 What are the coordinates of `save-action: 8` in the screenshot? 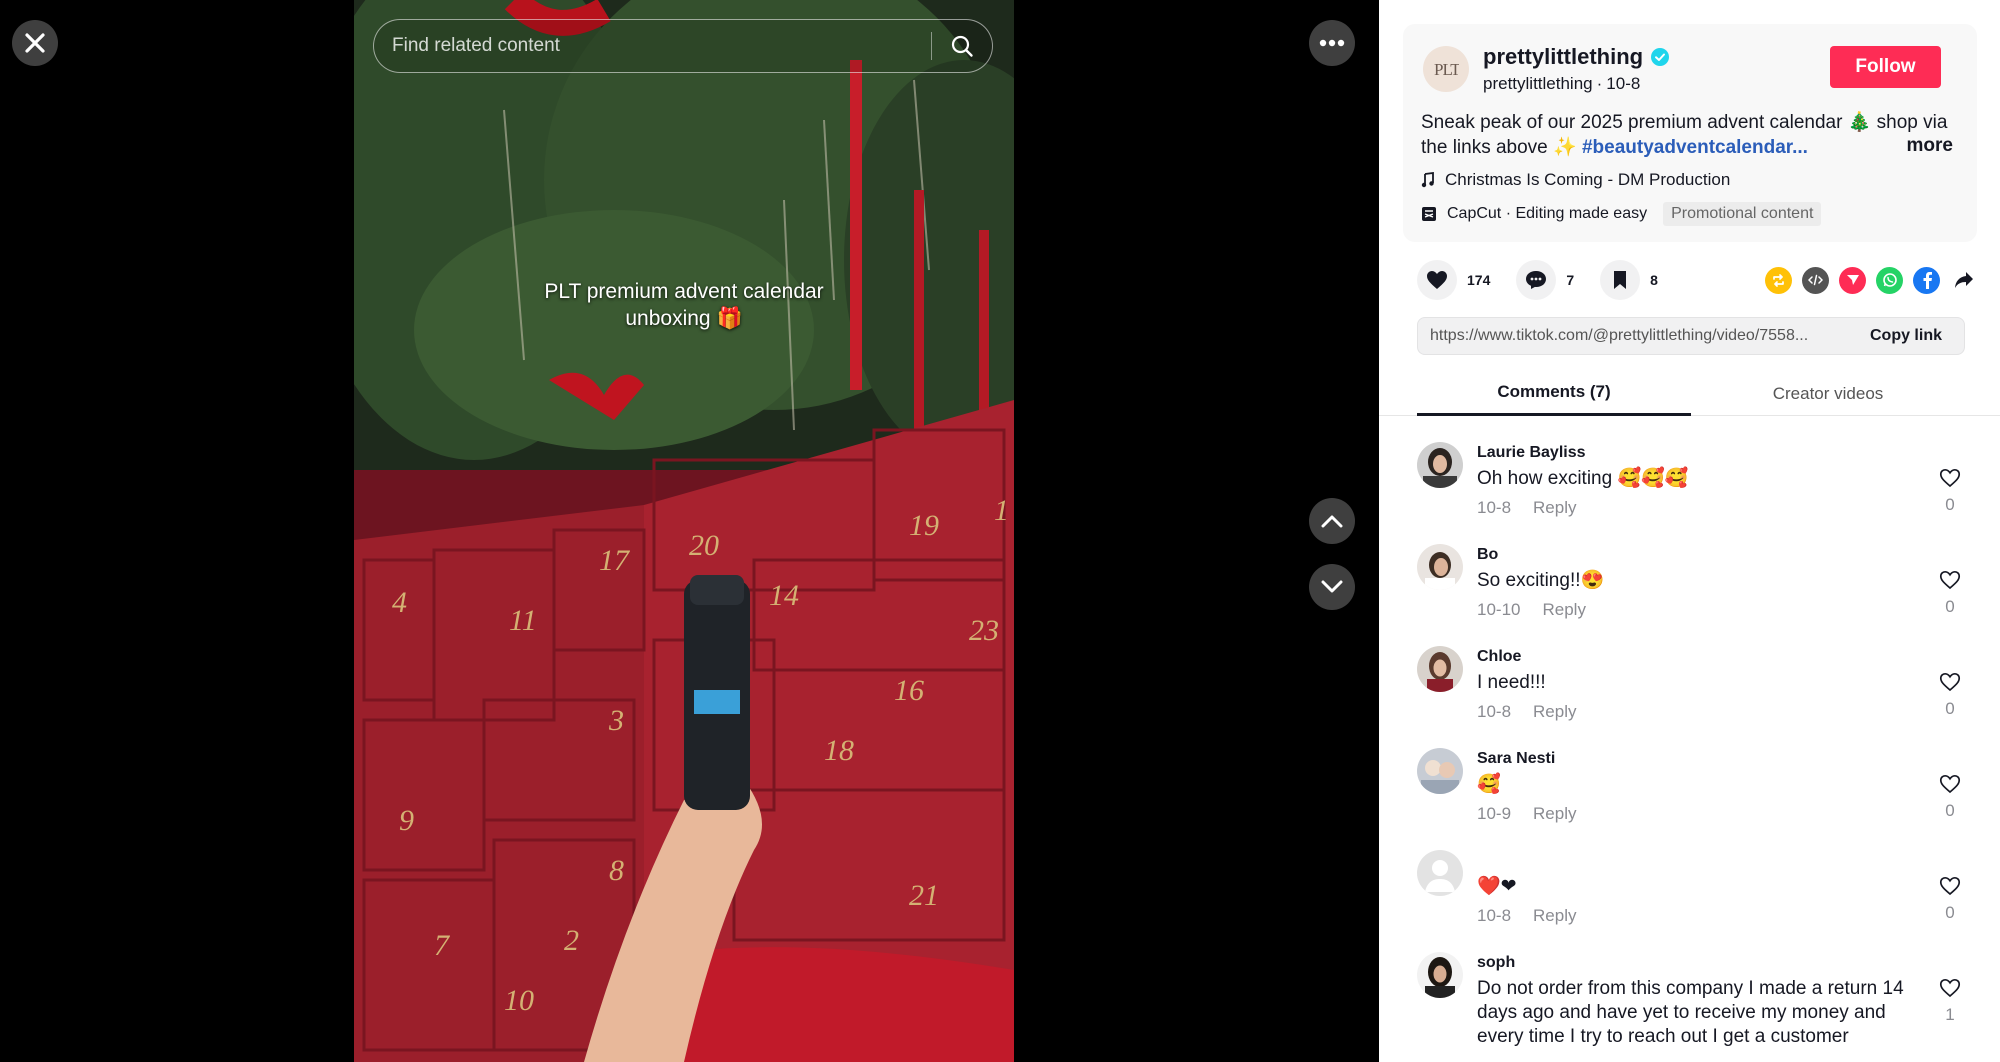 It's located at (1629, 280).